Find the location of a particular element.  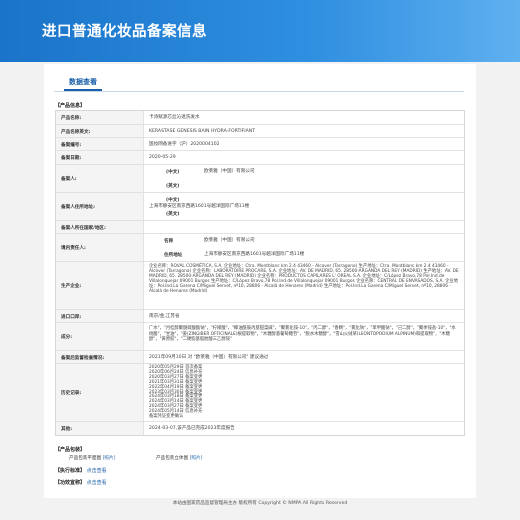

row-import-port: 进口口岸: 南京/金,江苏省 is located at coordinates (260, 316).